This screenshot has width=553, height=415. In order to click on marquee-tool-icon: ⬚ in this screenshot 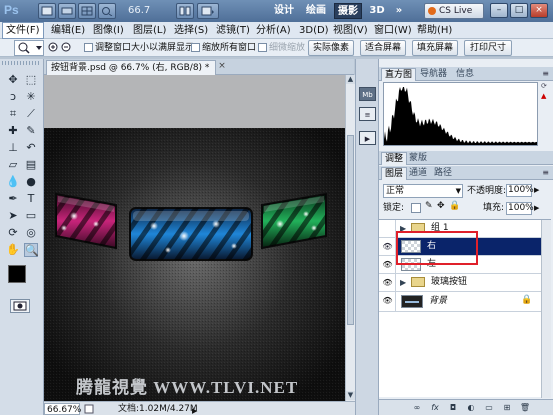, I will do `click(31, 80)`.